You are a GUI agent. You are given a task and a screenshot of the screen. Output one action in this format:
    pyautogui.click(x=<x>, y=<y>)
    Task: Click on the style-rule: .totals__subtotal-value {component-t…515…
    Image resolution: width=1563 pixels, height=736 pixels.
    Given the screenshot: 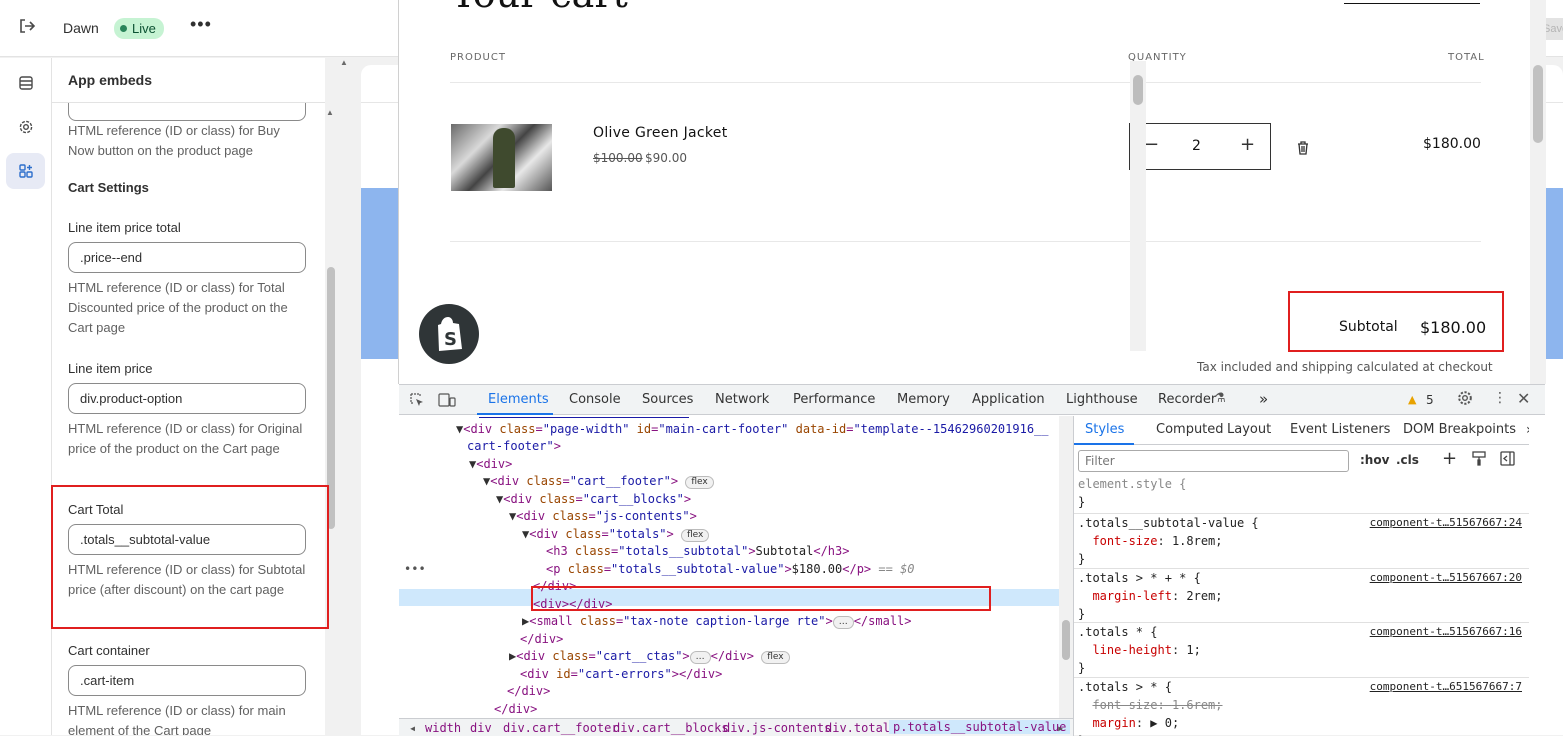 What is the action you would take?
    pyautogui.click(x=1302, y=541)
    